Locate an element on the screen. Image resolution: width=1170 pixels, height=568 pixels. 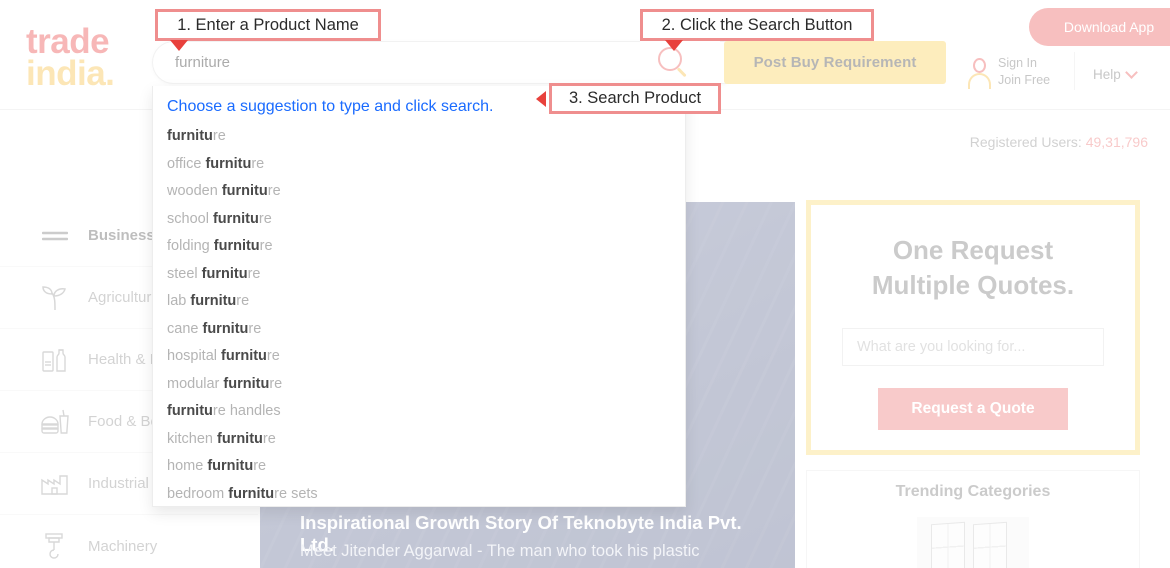
annotation-step-2: 2. Click the Search Button is located at coordinates (757, 25).